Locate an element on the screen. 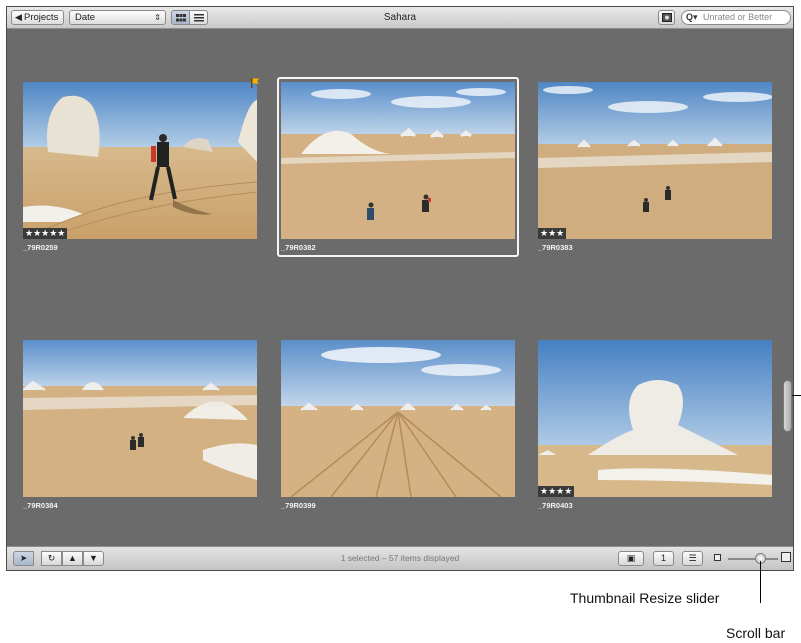 This screenshot has height=643, width=801. list-icon is located at coordinates (198, 18).